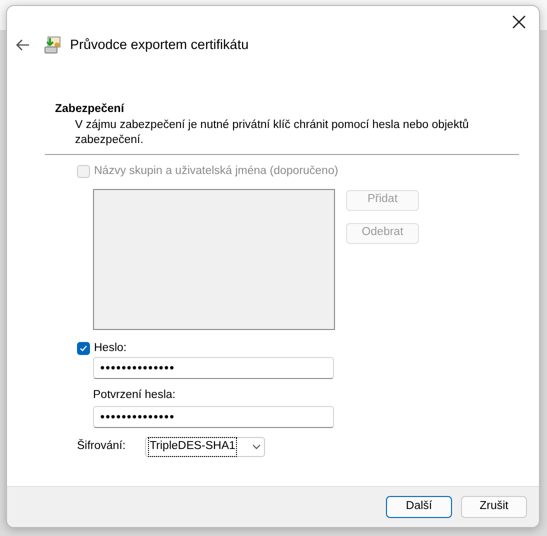 The height and width of the screenshot is (536, 547). I want to click on chevron-down-icon, so click(256, 447).